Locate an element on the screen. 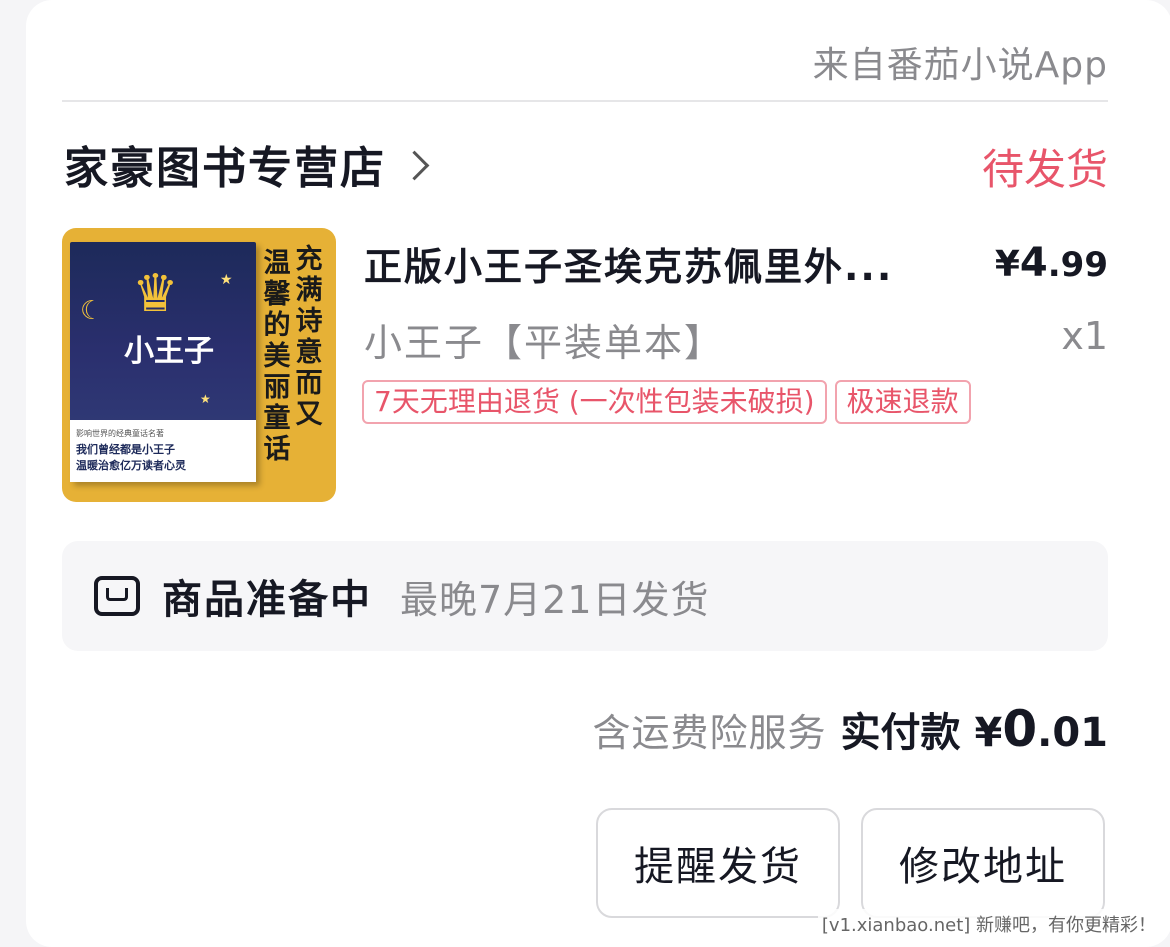 The image size is (1170, 947). payment-note: 含运费险服务 is located at coordinates (709, 733).